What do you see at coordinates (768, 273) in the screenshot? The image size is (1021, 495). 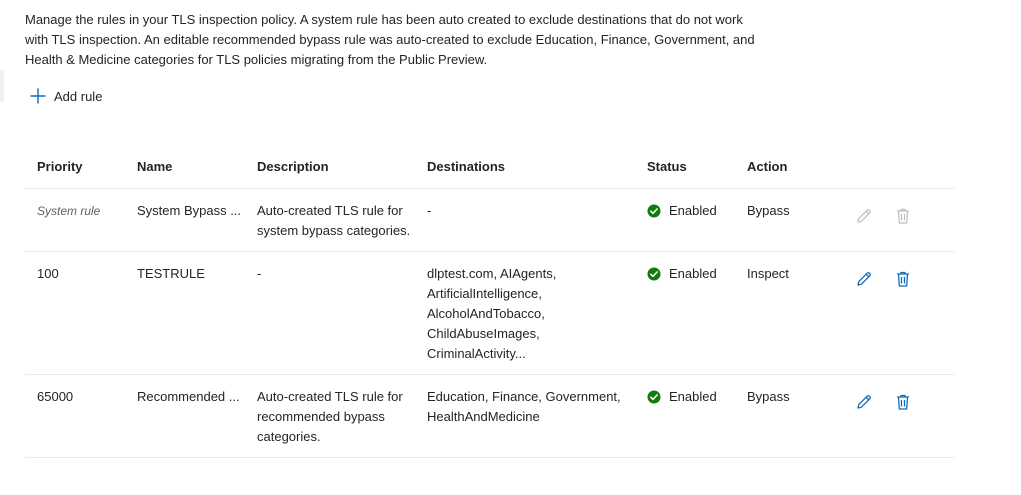 I see `row-action: Inspect` at bounding box center [768, 273].